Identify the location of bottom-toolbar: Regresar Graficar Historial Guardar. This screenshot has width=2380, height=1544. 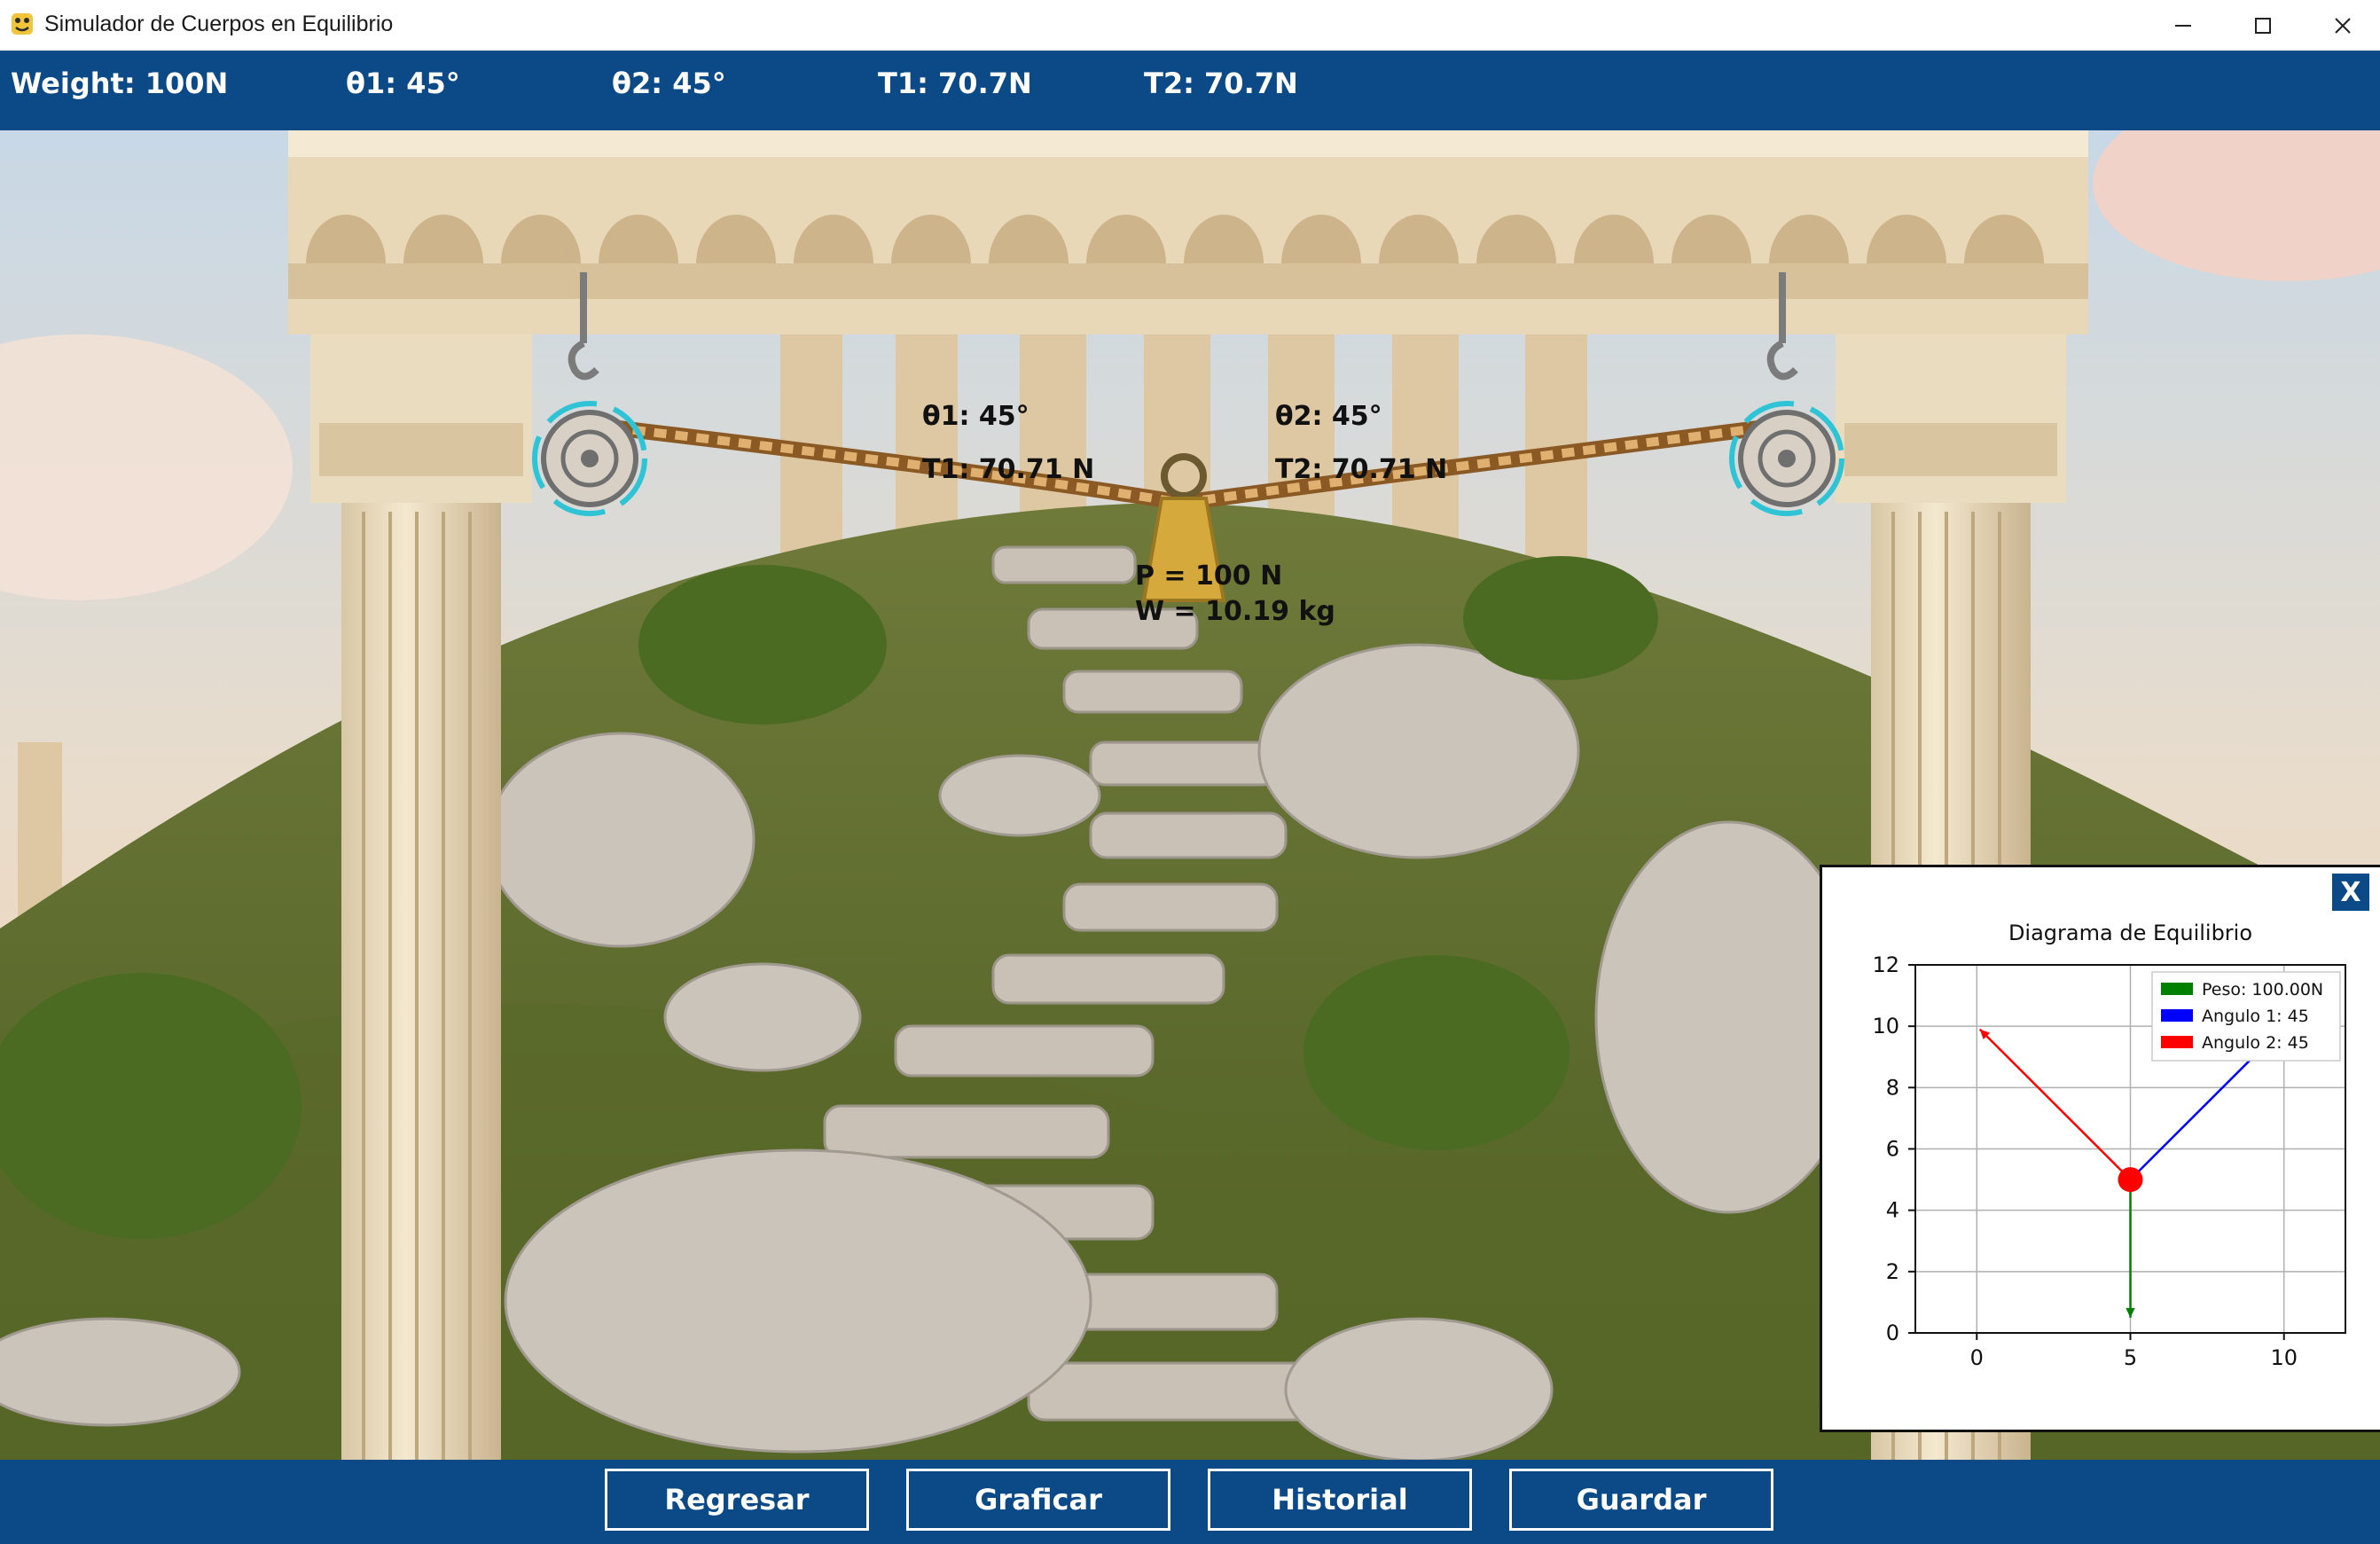
(1190, 1502).